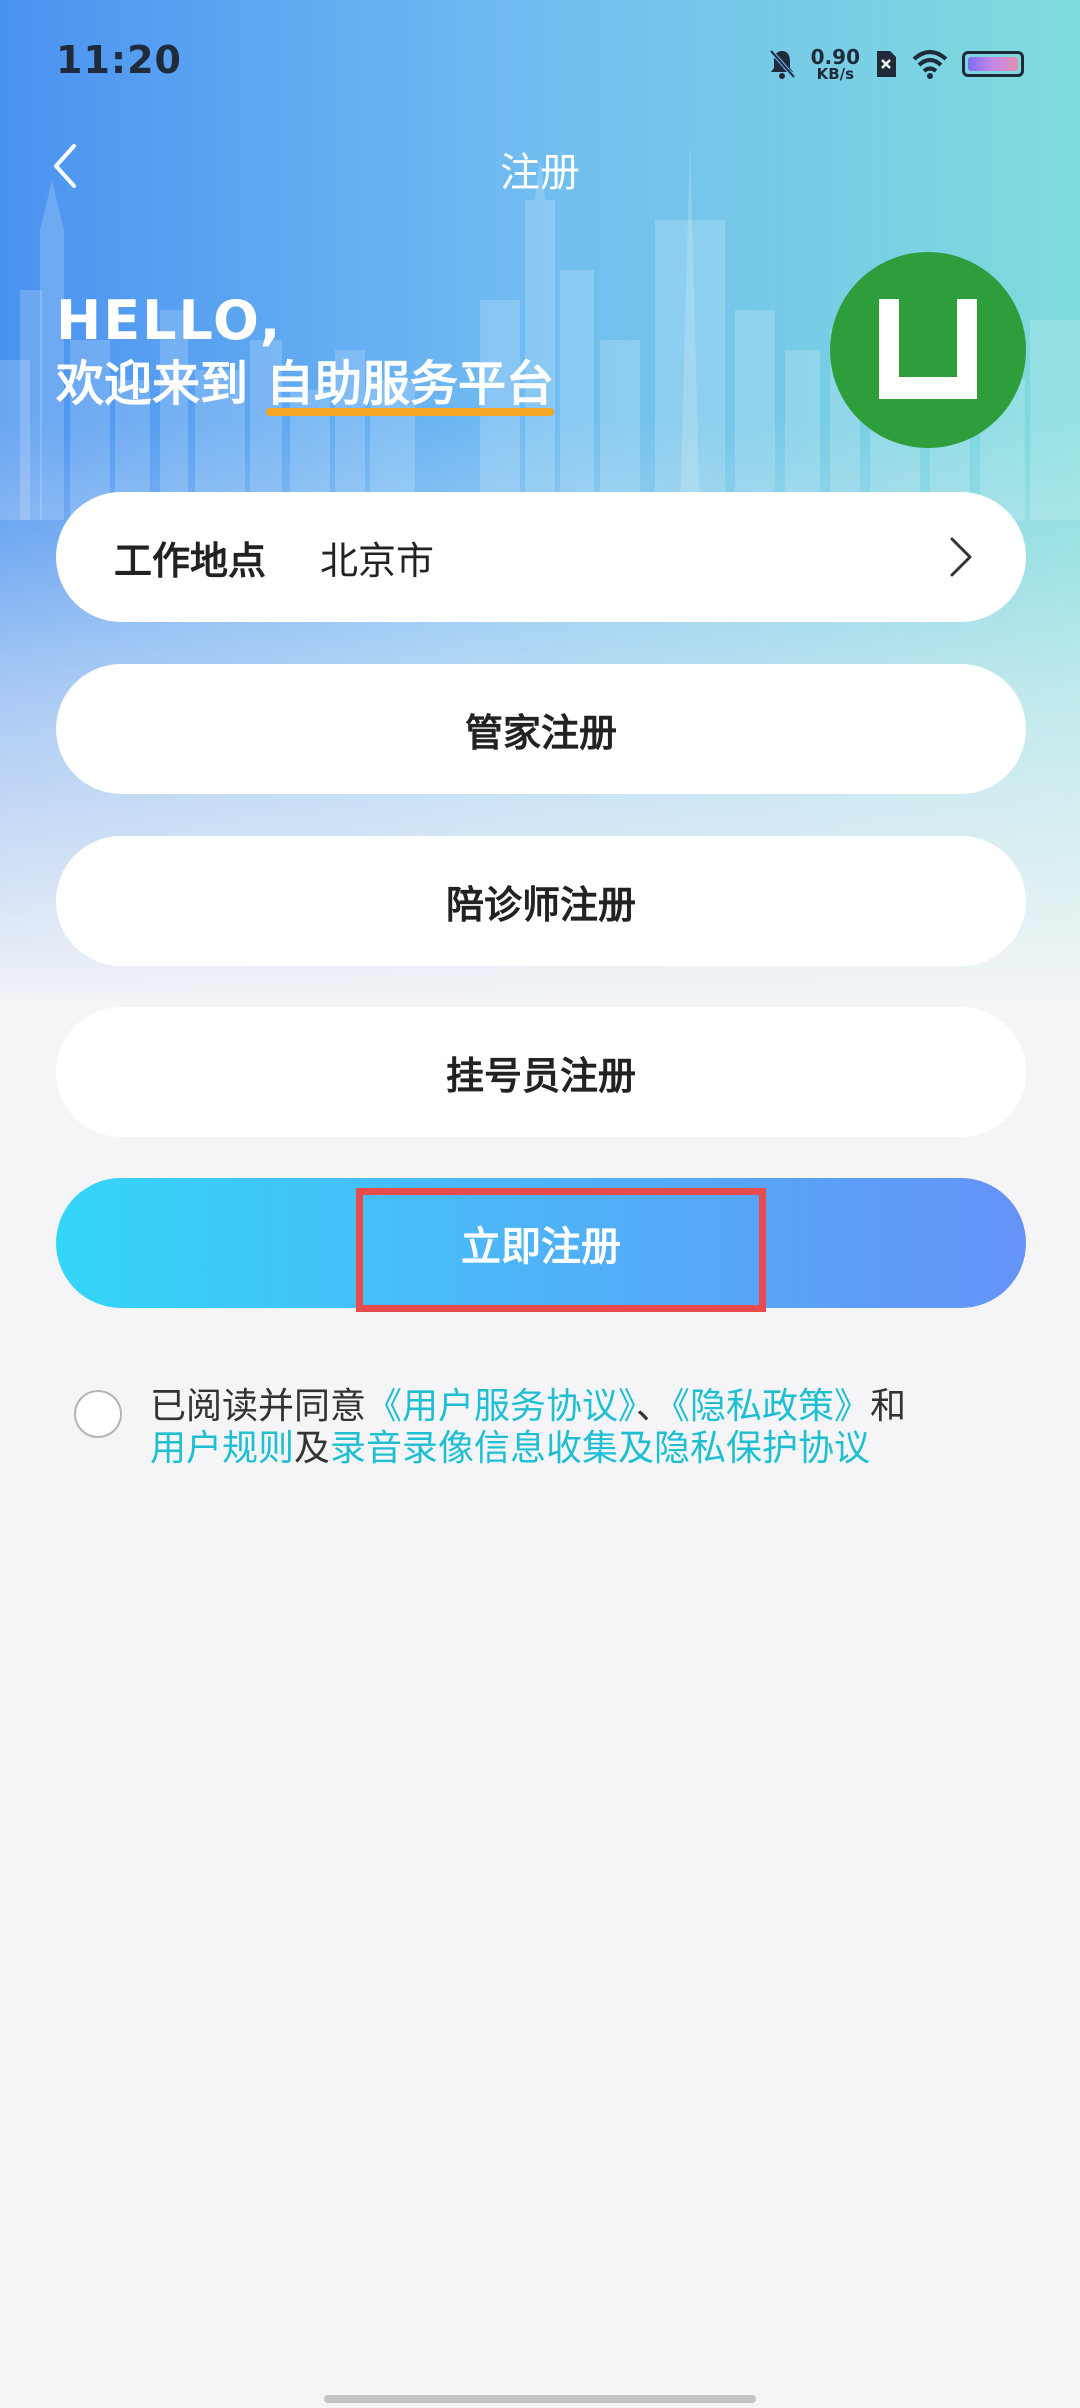 The height and width of the screenshot is (2408, 1080). I want to click on network-speed-unit: KB/s, so click(835, 73).